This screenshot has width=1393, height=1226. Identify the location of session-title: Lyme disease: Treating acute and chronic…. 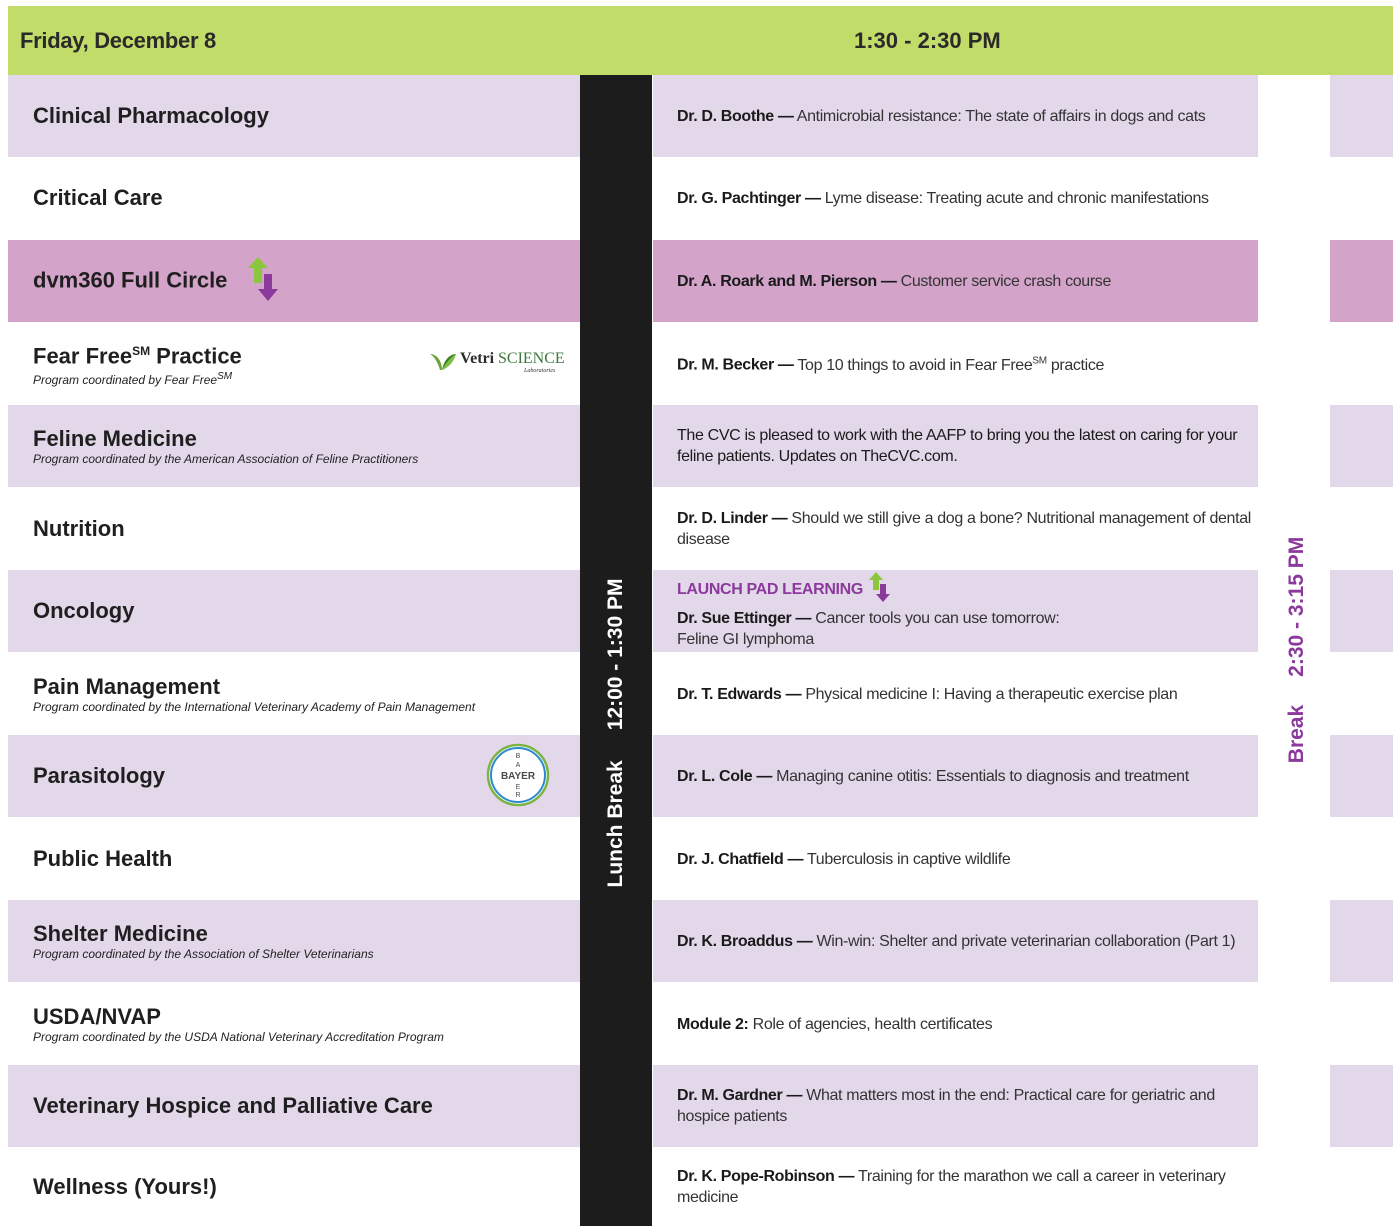
(1014, 198).